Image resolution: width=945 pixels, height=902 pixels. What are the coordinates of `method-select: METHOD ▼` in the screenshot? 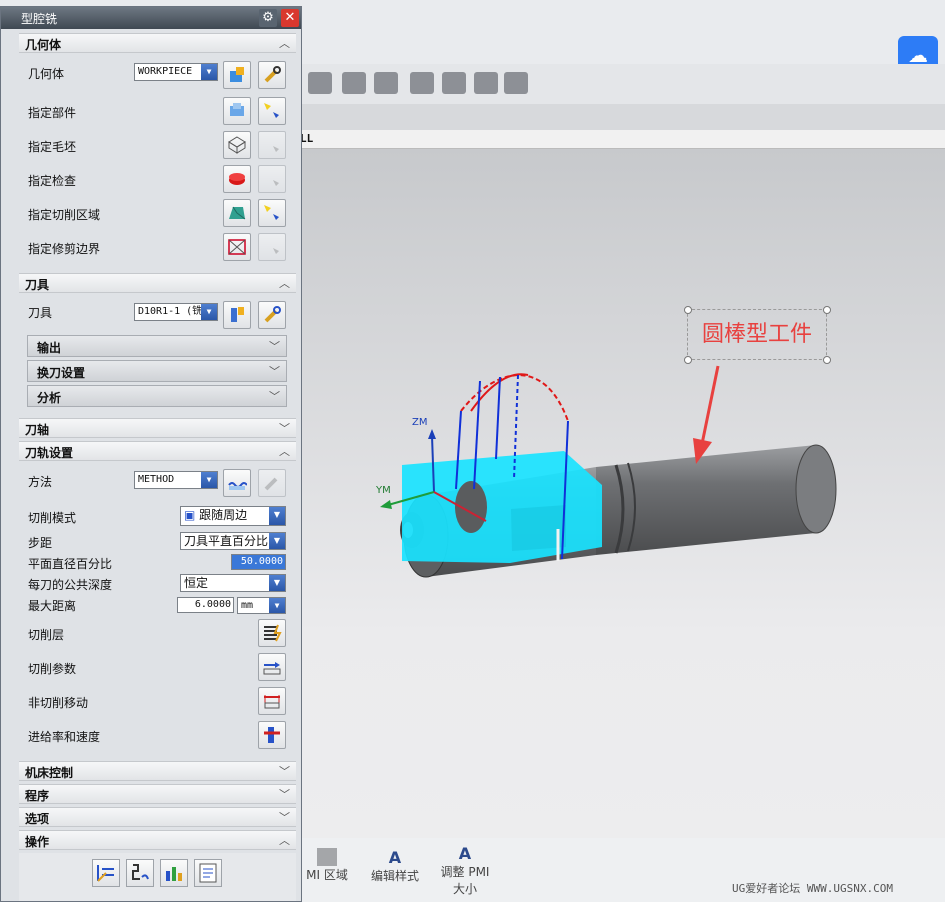 It's located at (176, 480).